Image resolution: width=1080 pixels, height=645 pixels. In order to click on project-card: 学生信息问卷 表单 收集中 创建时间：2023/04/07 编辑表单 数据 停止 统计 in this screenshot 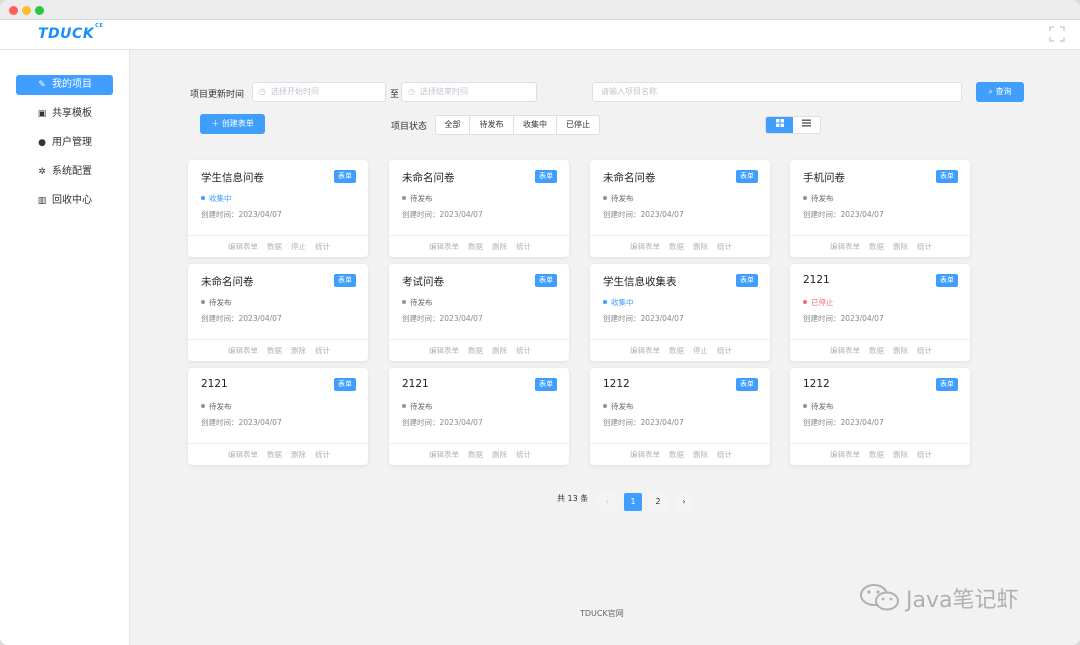, I will do `click(278, 208)`.